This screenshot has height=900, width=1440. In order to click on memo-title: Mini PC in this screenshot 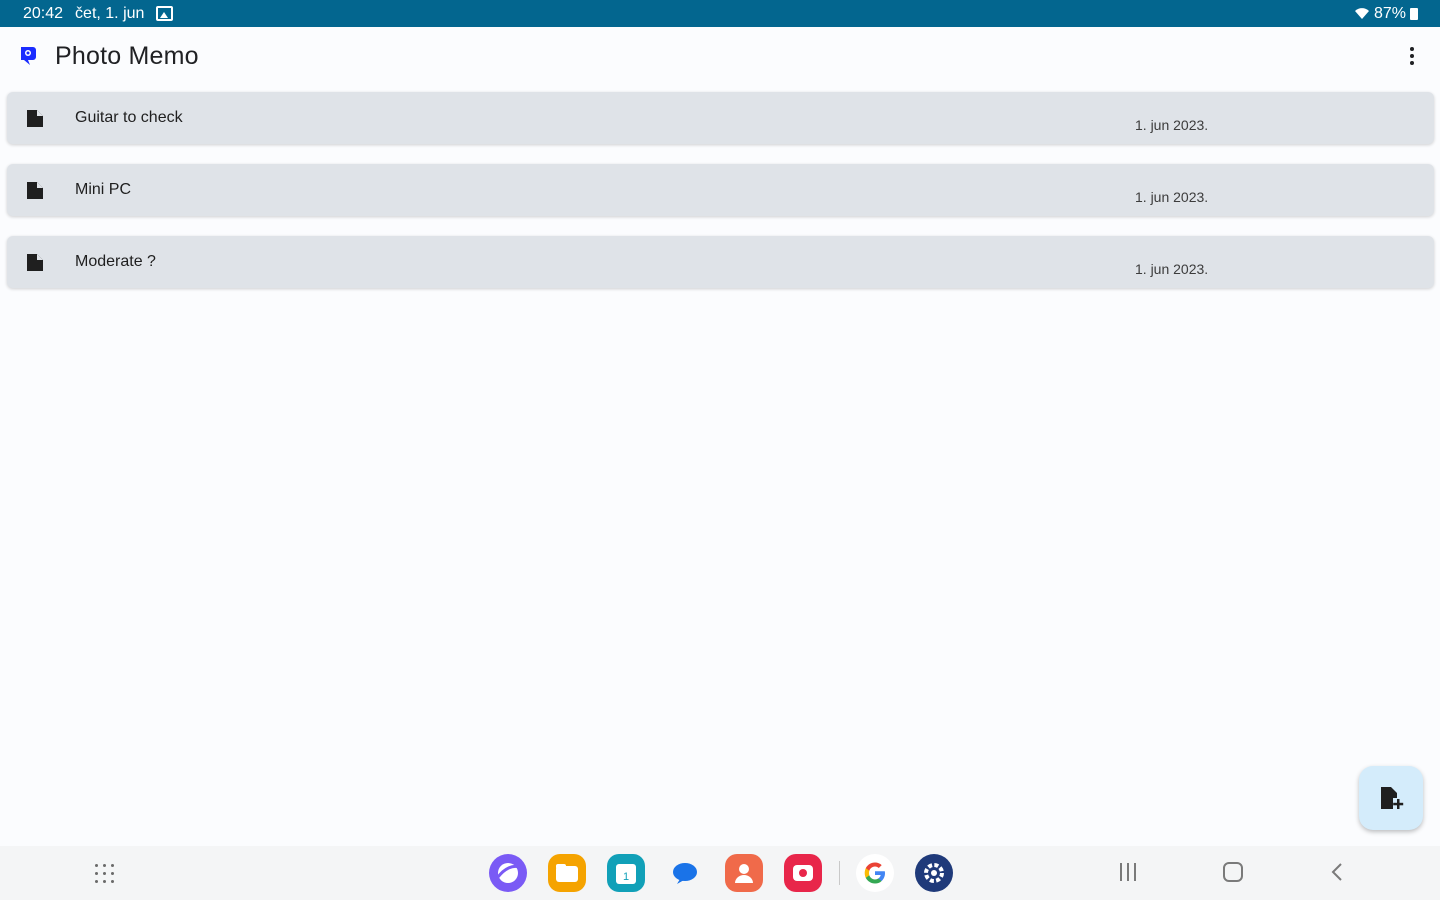, I will do `click(103, 189)`.